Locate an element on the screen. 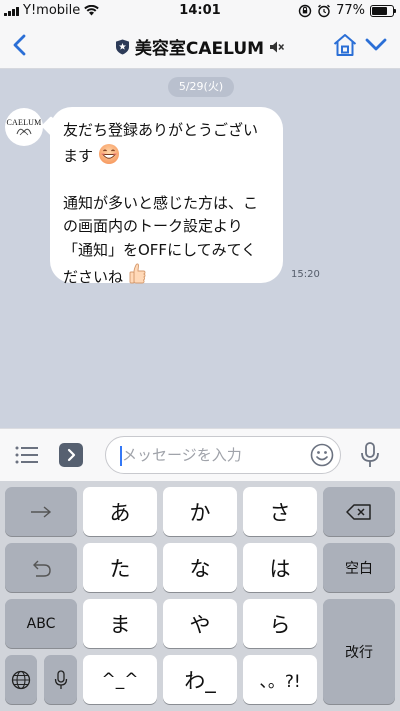  alarm-icon is located at coordinates (324, 10).